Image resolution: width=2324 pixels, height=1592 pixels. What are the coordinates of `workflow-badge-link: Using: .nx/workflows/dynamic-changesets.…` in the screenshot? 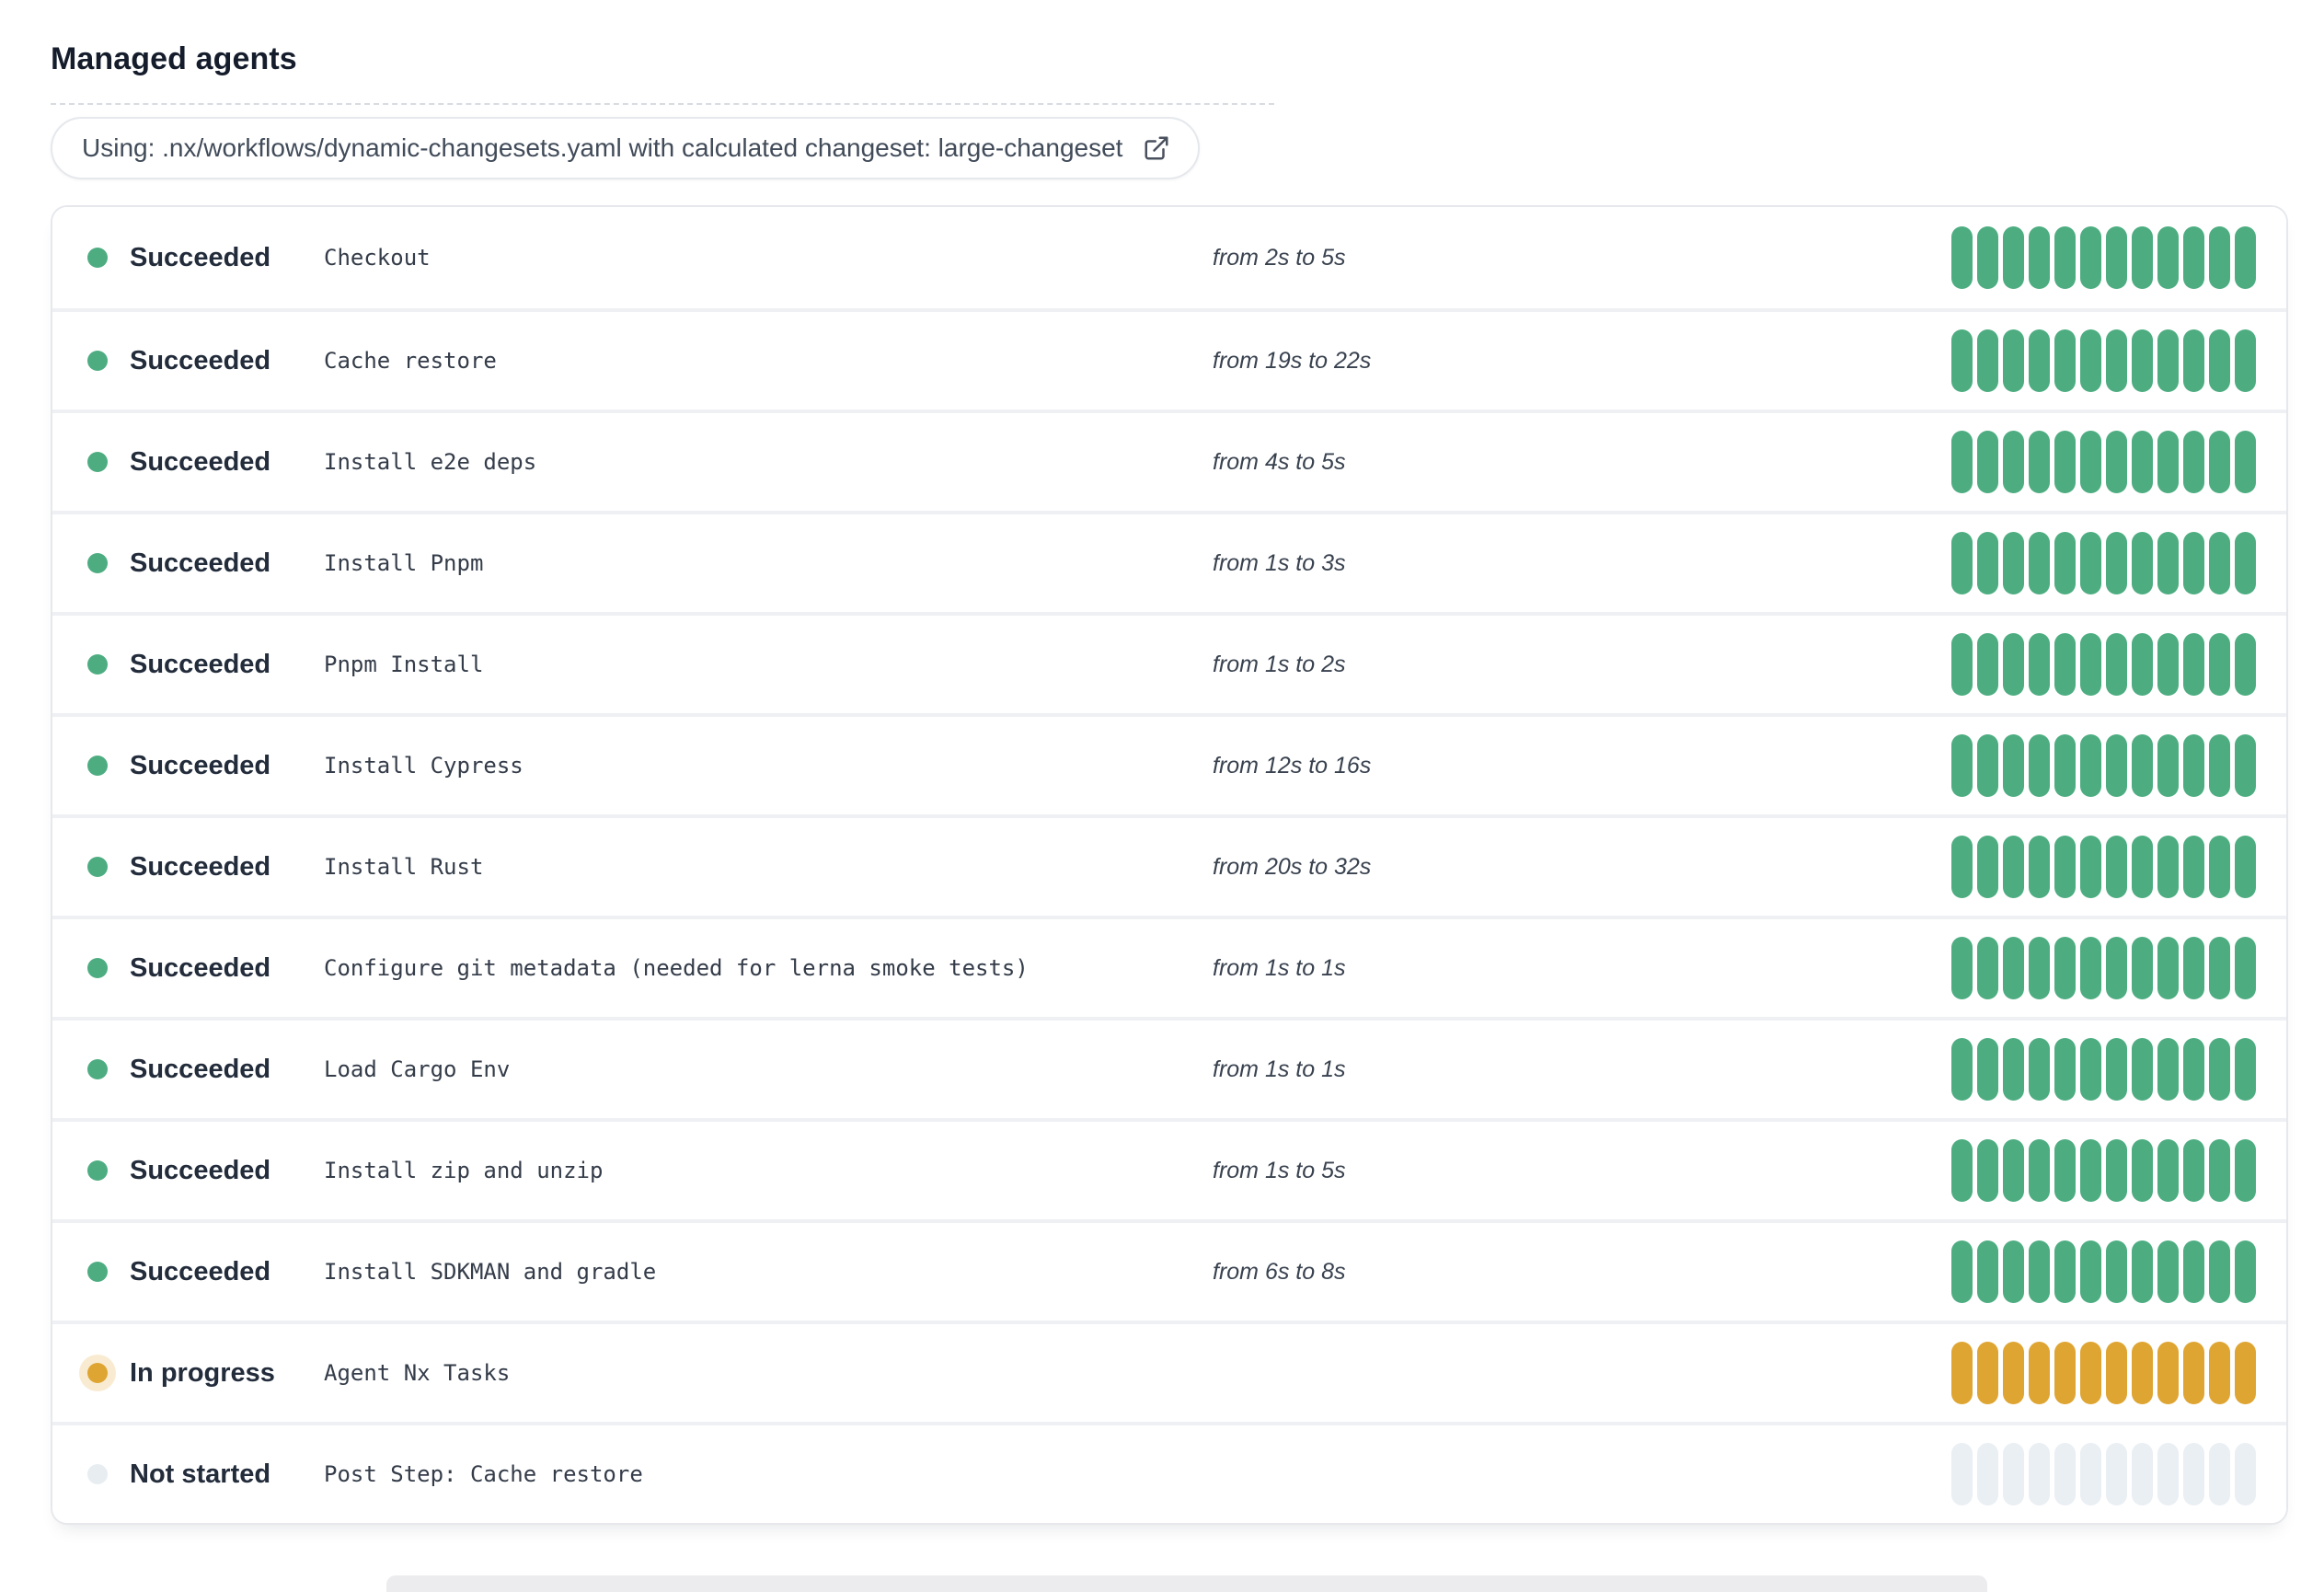 It's located at (626, 148).